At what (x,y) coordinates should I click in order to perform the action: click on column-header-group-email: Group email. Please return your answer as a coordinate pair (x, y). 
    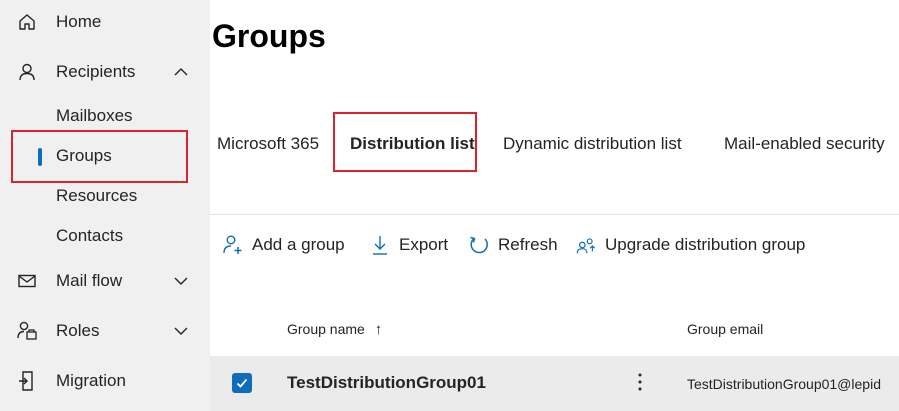
    Looking at the image, I should click on (725, 329).